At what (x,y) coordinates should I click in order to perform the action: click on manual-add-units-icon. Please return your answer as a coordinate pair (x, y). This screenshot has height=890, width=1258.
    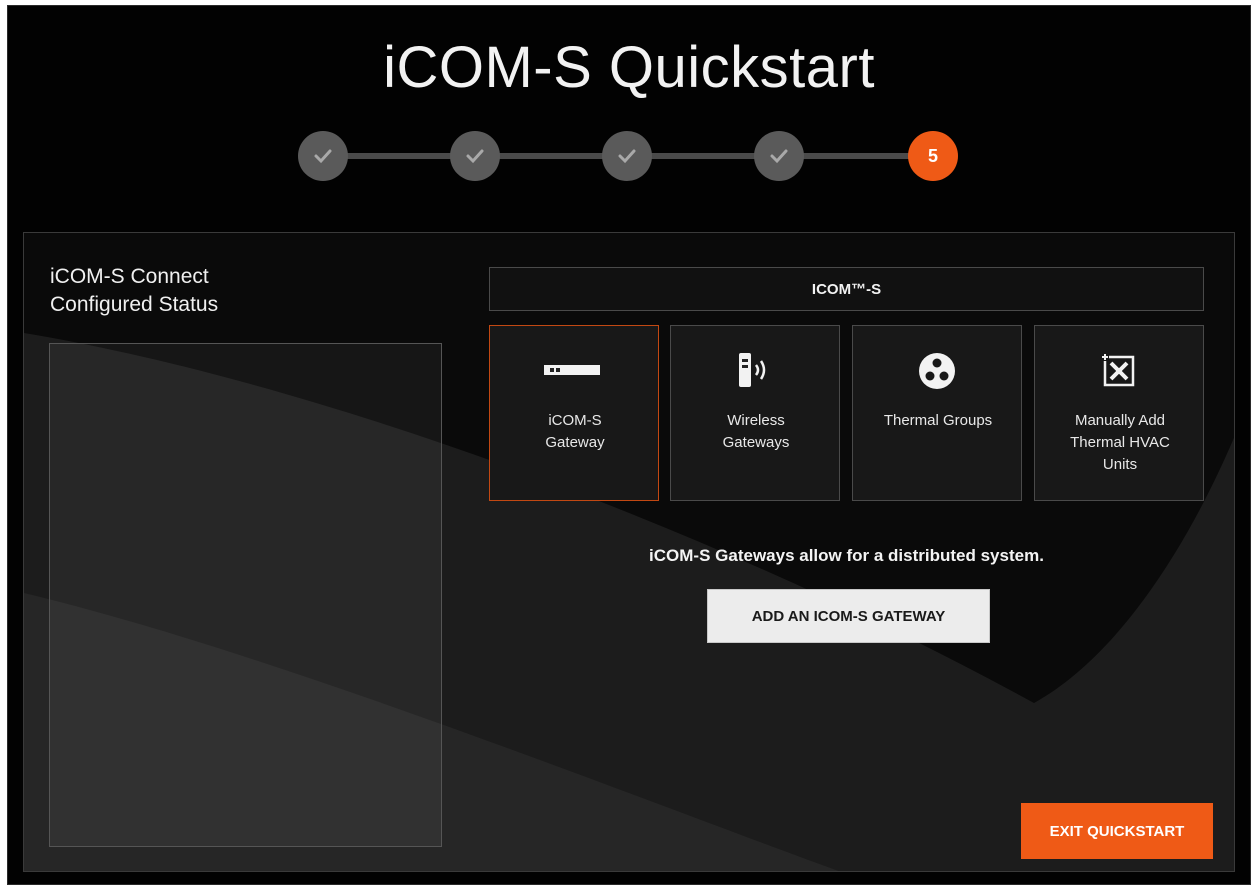
    Looking at the image, I should click on (1119, 371).